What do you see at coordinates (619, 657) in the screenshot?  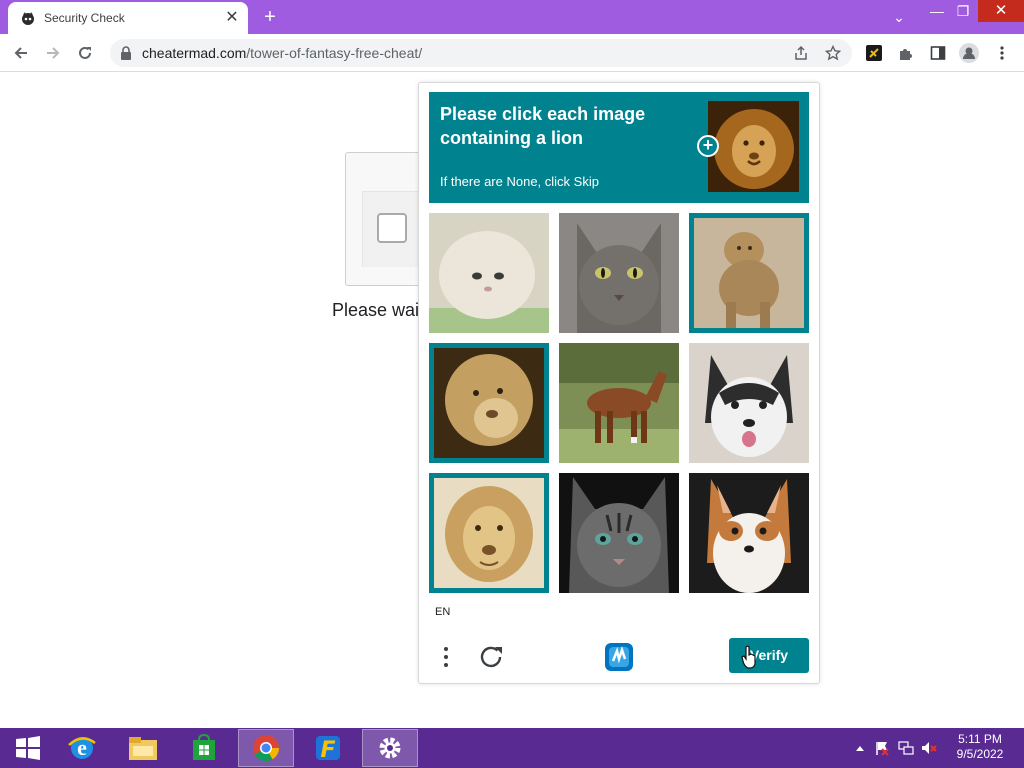 I see `hcaptcha-logo-icon` at bounding box center [619, 657].